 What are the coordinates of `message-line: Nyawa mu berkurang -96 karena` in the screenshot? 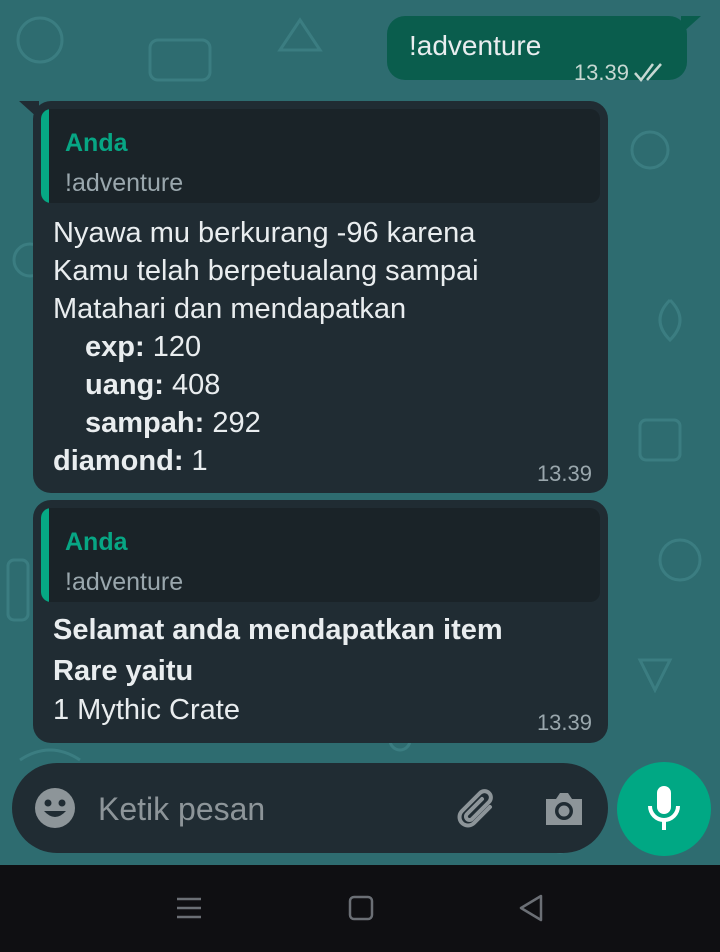 It's located at (264, 233).